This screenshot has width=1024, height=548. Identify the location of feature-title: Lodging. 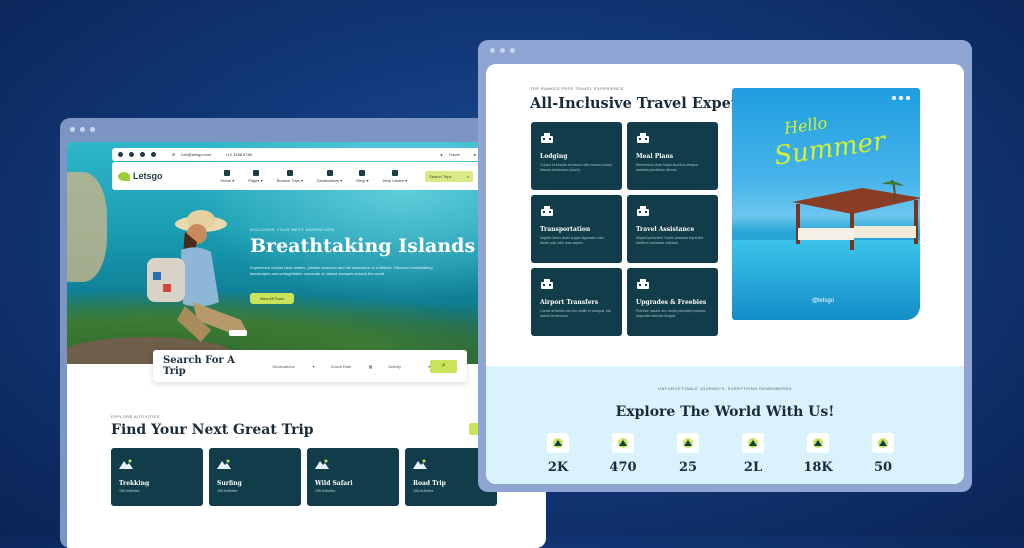
(554, 156).